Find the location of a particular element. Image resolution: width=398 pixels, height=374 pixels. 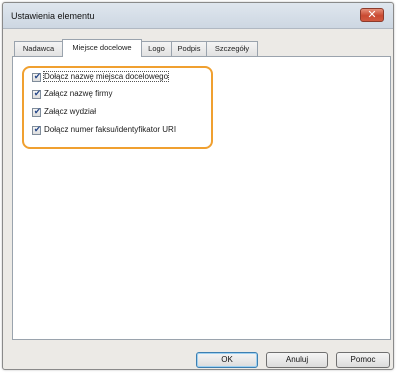

close-button: ✕ is located at coordinates (372, 15).